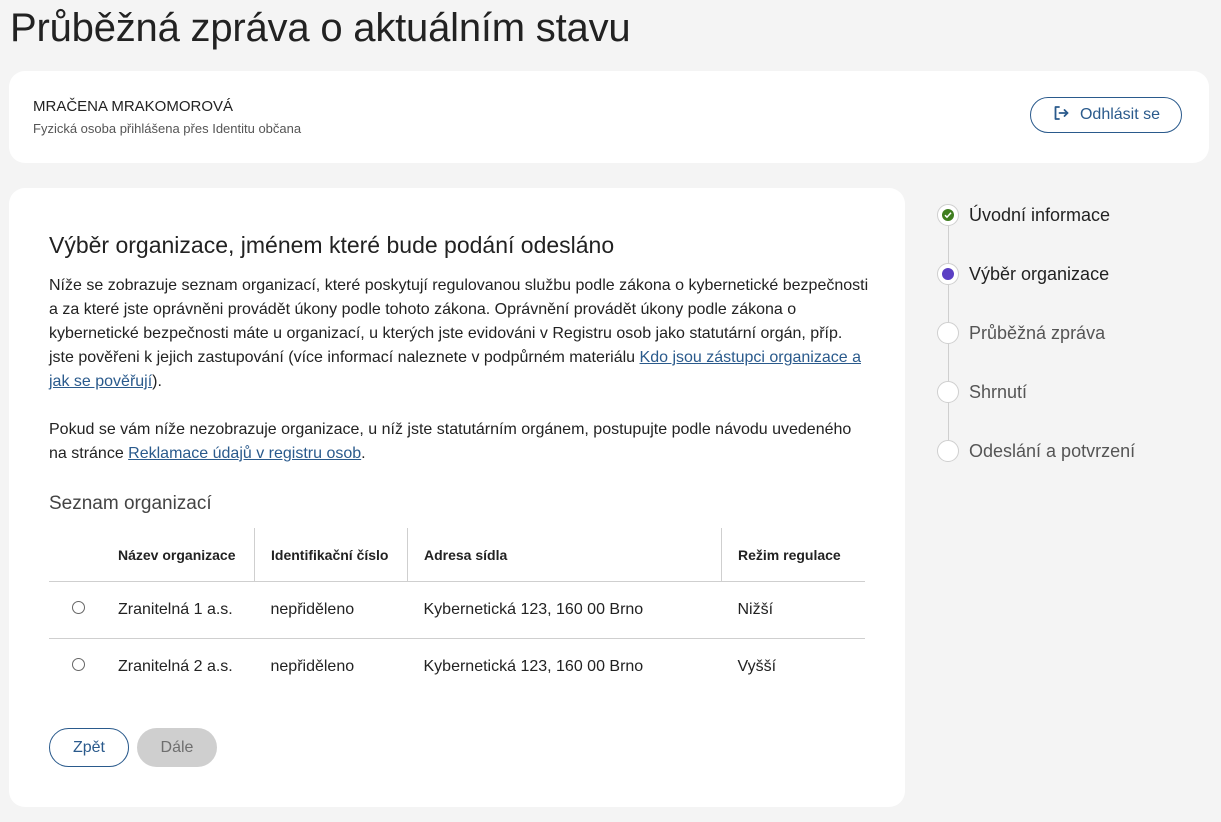 This screenshot has width=1221, height=822. What do you see at coordinates (1072, 469) in the screenshot?
I see `step-submit: Odeslání a potvrzení` at bounding box center [1072, 469].